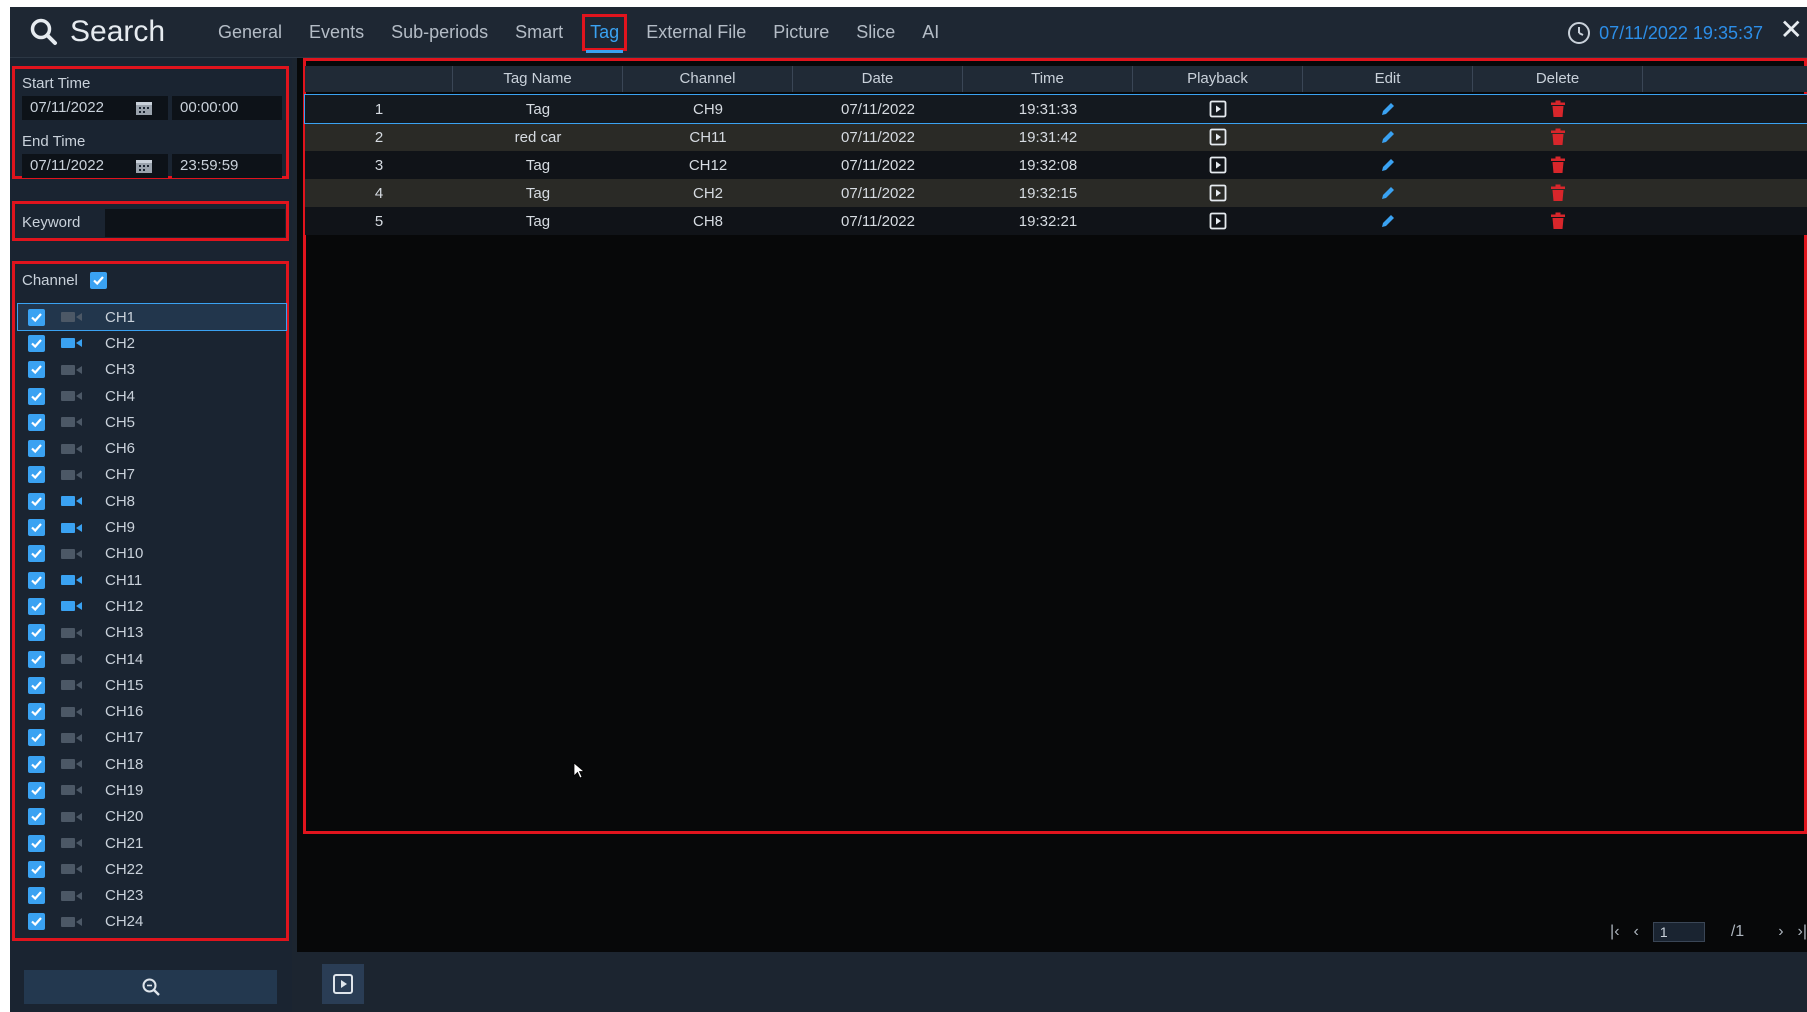 Image resolution: width=1807 pixels, height=1012 pixels. Describe the element at coordinates (98, 280) in the screenshot. I see `select-all-checkbox` at that location.